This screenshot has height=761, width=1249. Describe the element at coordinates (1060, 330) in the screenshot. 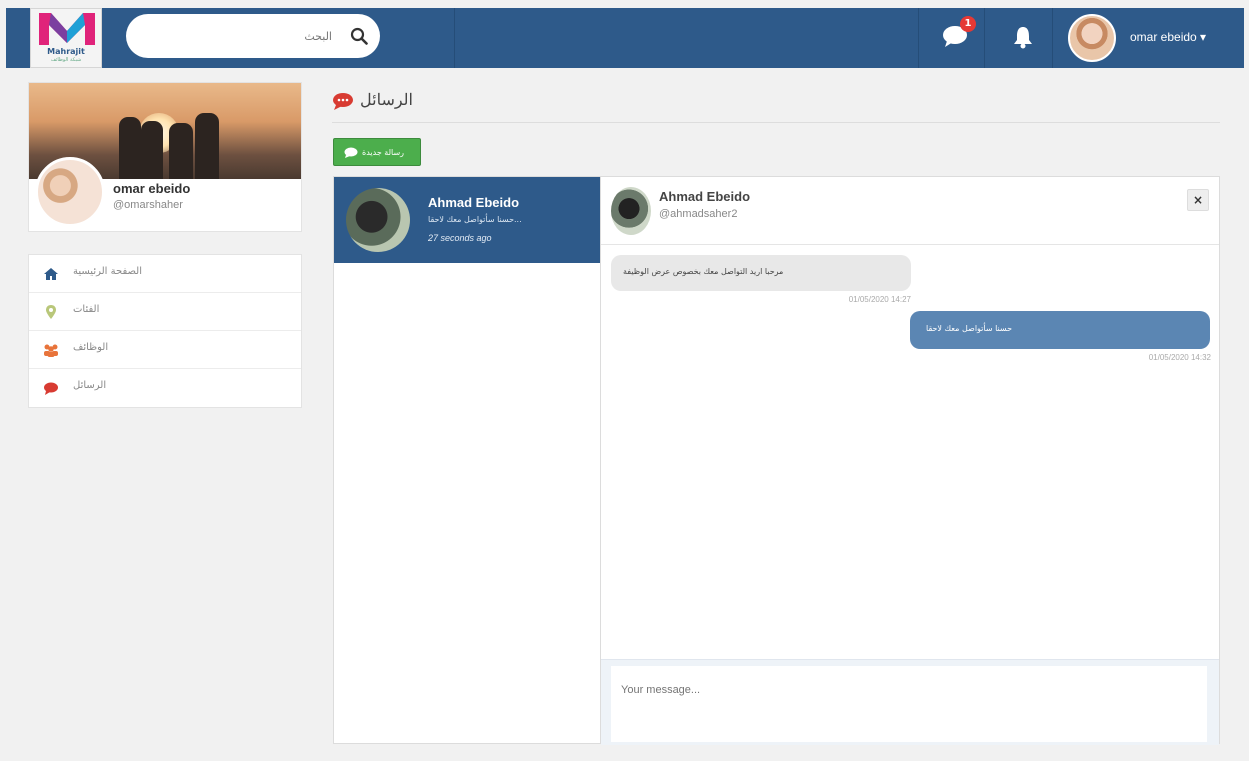

I see `message-bubble-outgoing: حسنا سأتواصل معك لاحقا` at that location.